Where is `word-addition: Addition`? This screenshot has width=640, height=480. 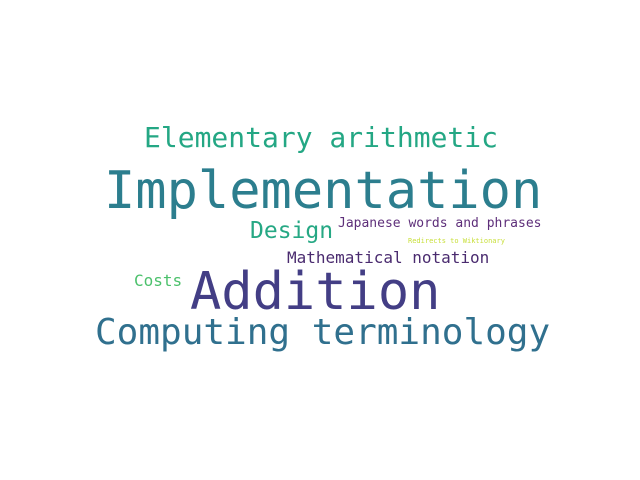
word-addition: Addition is located at coordinates (315, 292).